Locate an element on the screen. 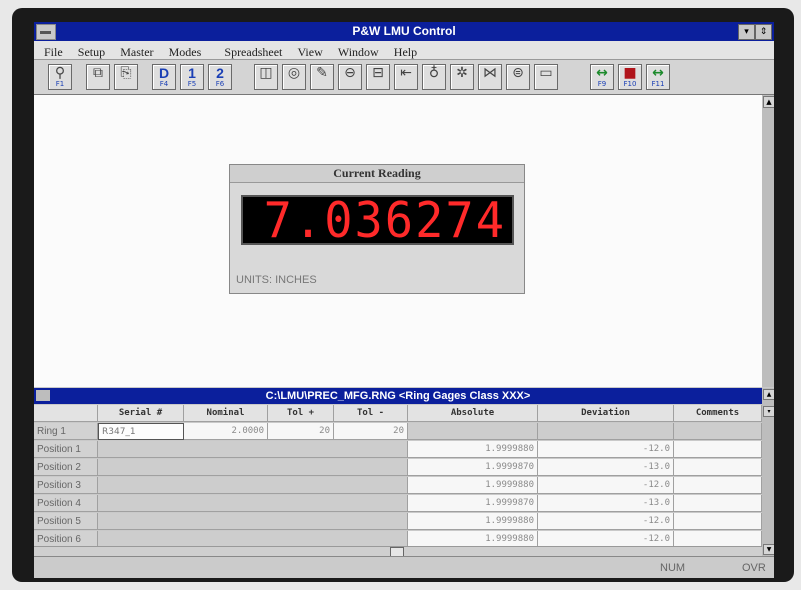 Image resolution: width=801 pixels, height=590 pixels. d-button: D F4 is located at coordinates (164, 77).